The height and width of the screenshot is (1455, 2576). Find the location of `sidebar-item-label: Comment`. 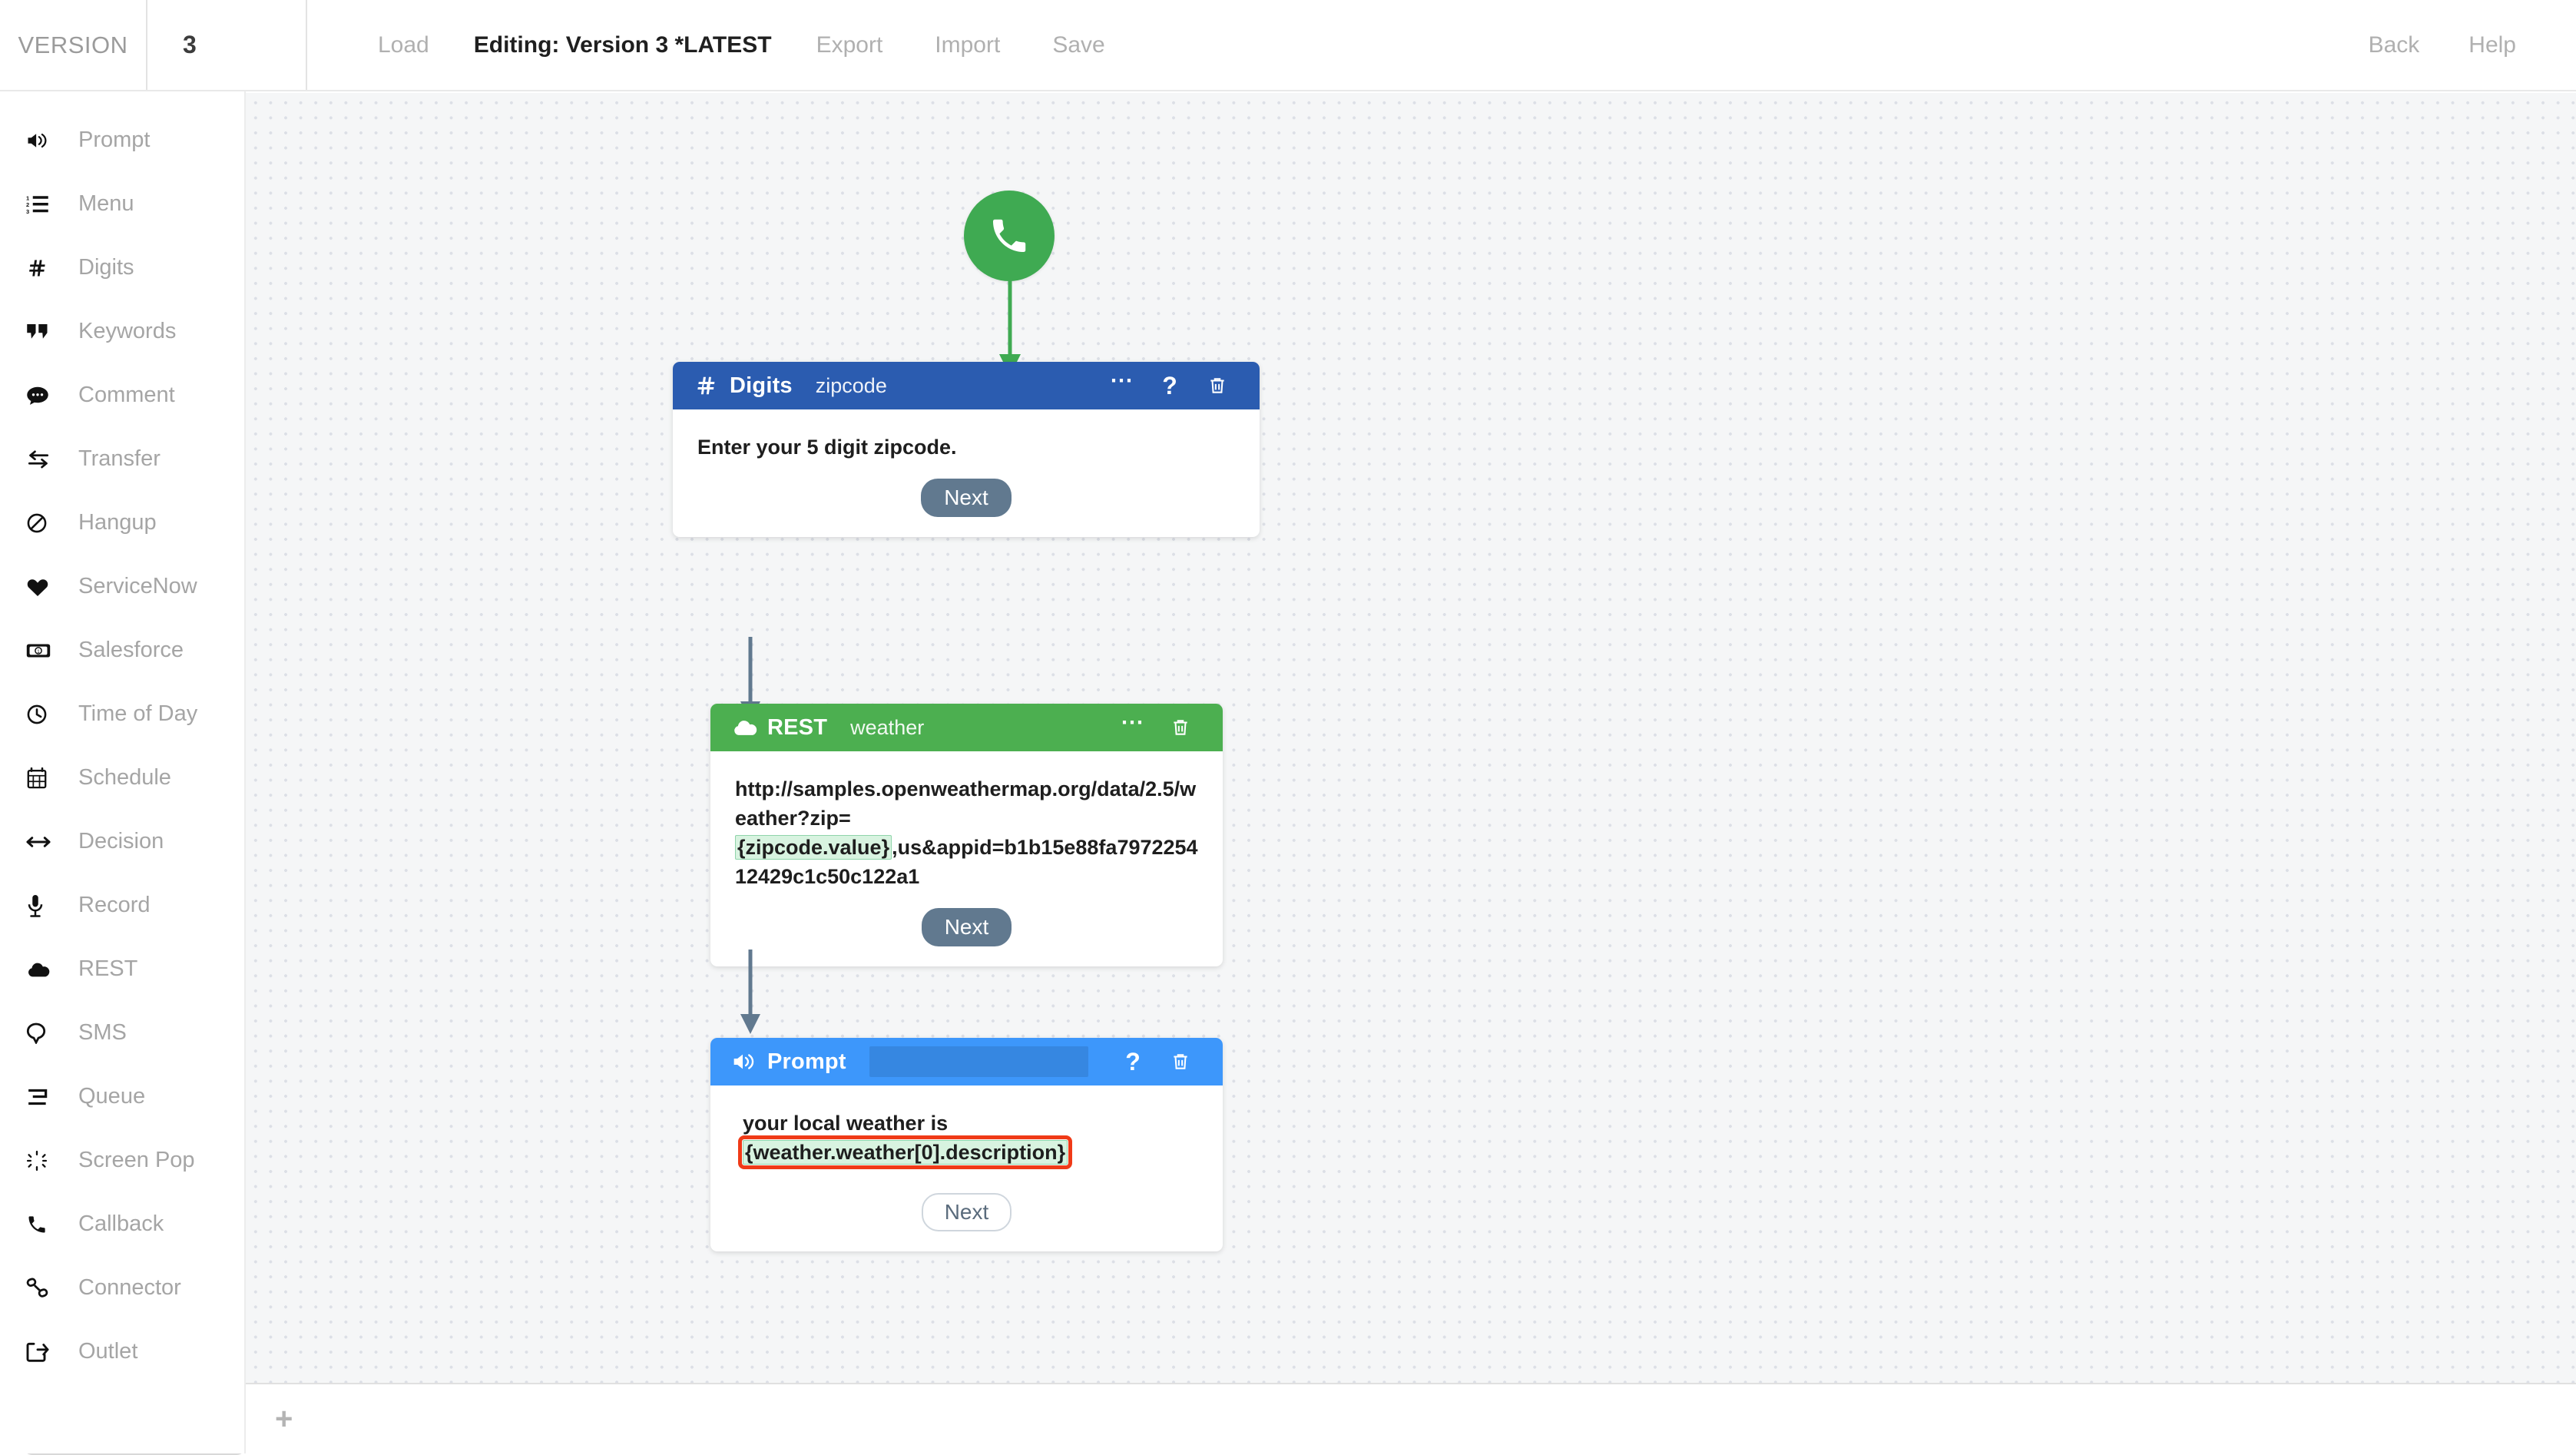

sidebar-item-label: Comment is located at coordinates (126, 395).